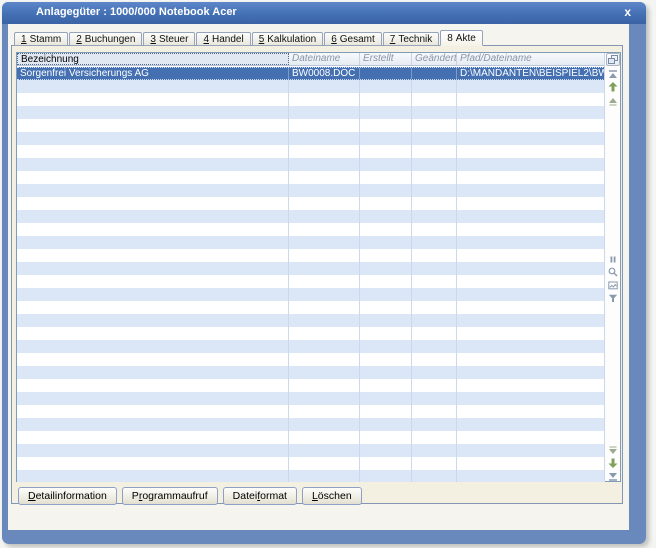 This screenshot has width=656, height=548. Describe the element at coordinates (411, 39) in the screenshot. I see `tab-technik: 7 Technik` at that location.